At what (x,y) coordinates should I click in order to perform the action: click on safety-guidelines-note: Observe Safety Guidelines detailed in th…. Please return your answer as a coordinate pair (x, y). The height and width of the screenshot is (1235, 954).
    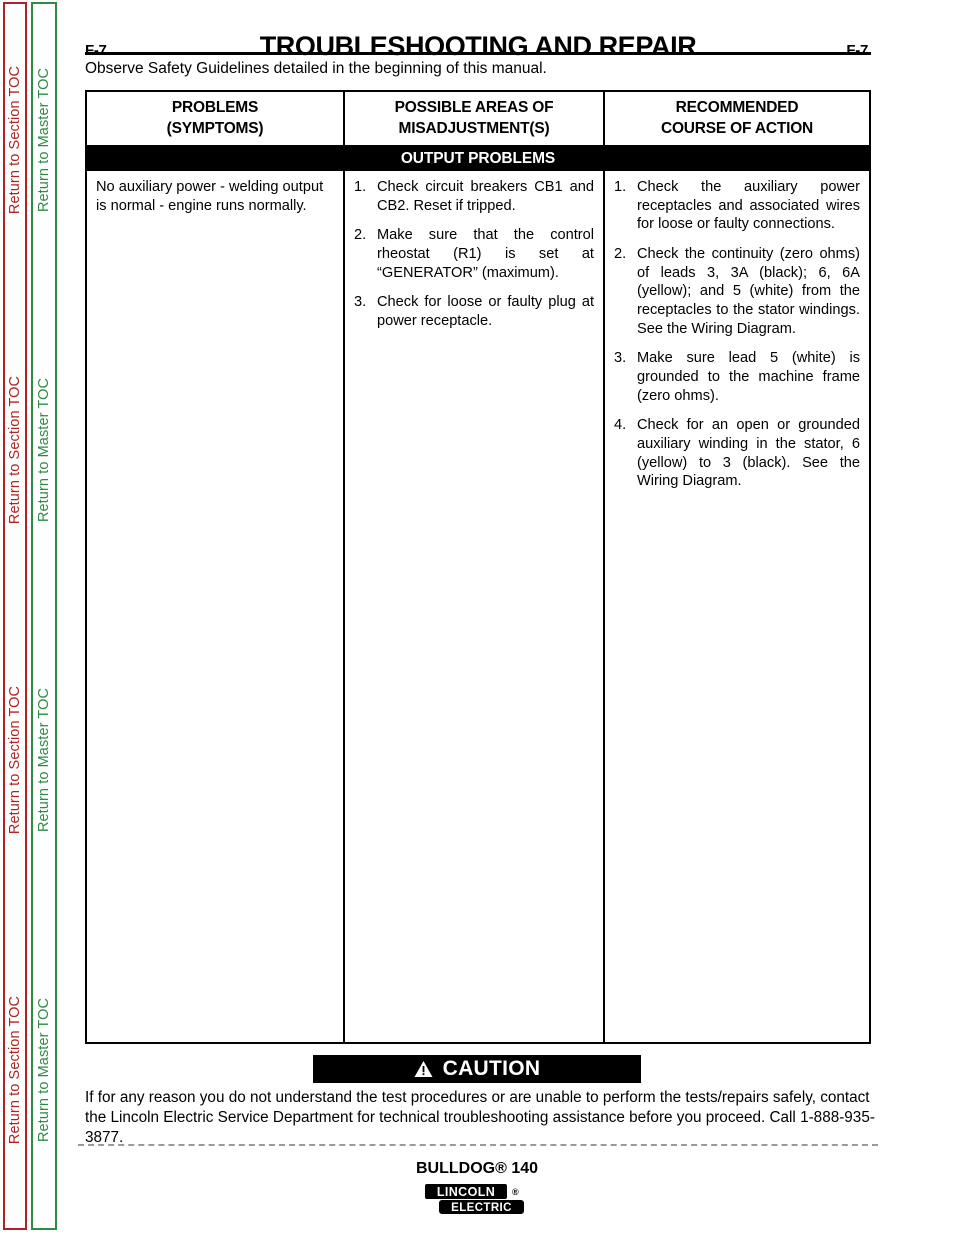
    Looking at the image, I should click on (316, 68).